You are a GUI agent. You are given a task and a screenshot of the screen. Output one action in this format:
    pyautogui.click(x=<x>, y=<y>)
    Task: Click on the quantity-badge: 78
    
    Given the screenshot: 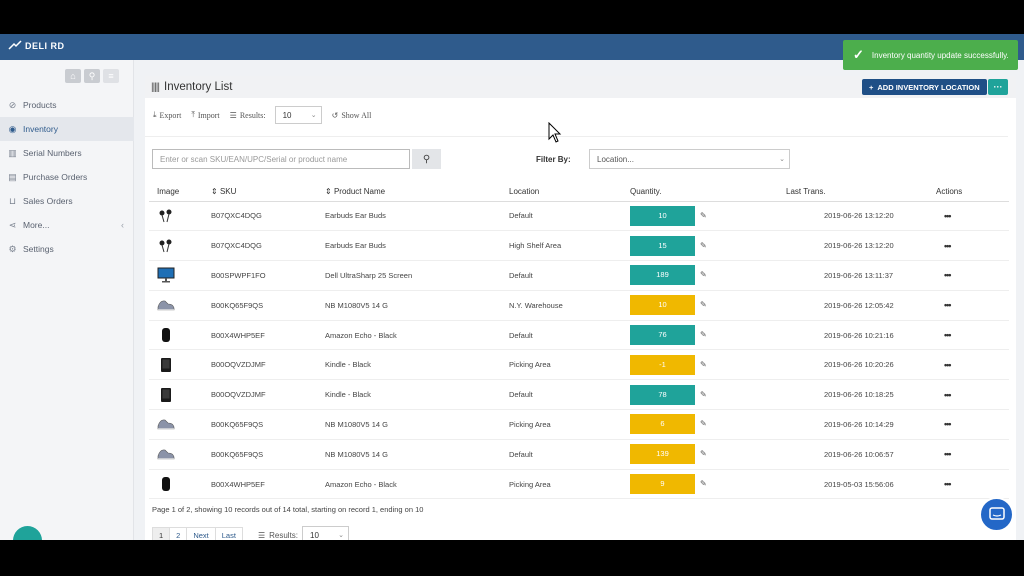 What is the action you would take?
    pyautogui.click(x=662, y=394)
    